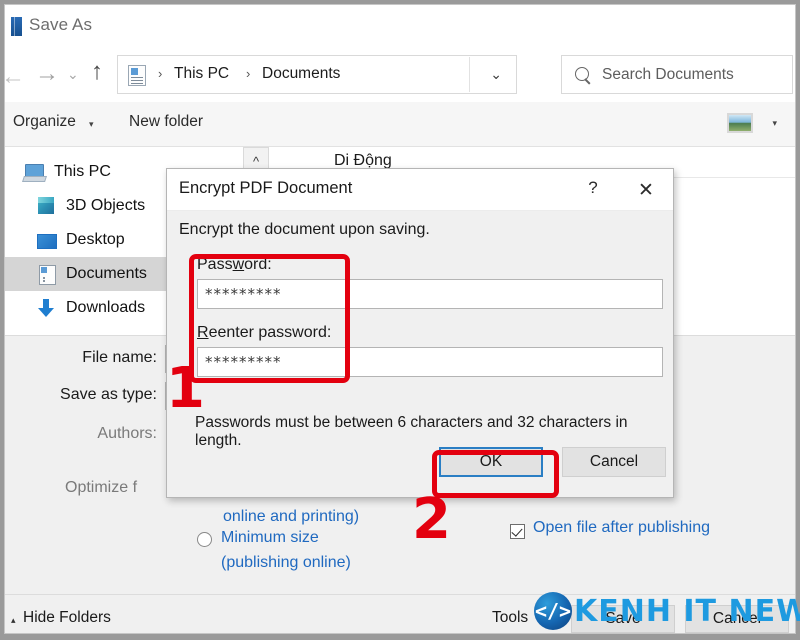  Describe the element at coordinates (34, 172) in the screenshot. I see `this-pc-icon` at that location.